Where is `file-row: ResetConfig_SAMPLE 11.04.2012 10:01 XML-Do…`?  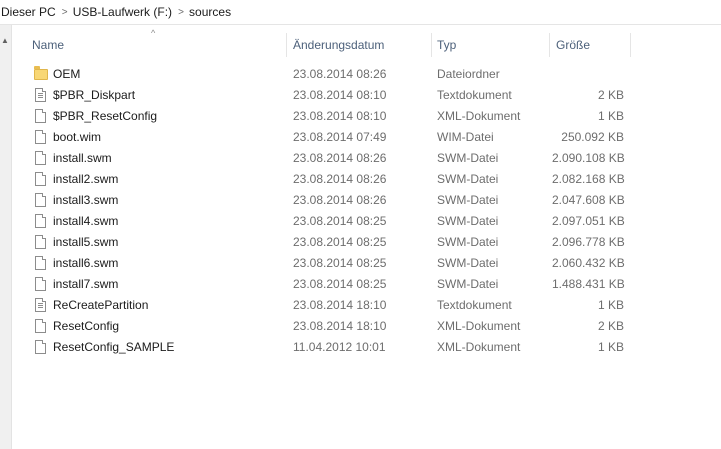
file-row: ResetConfig_SAMPLE 11.04.2012 10:01 XML-Do… is located at coordinates (366, 347).